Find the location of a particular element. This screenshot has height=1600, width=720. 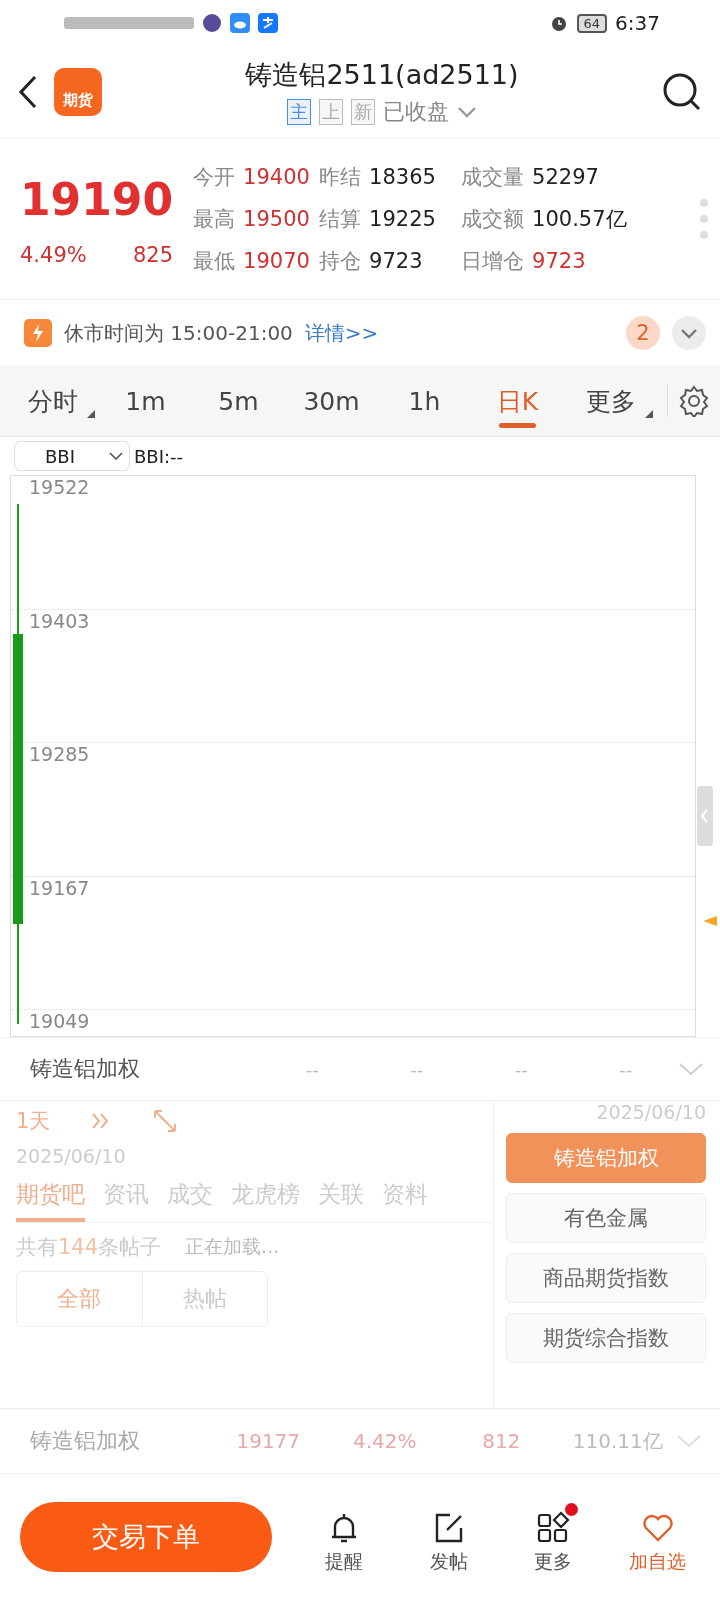

period-tab: 30m is located at coordinates (331, 401).